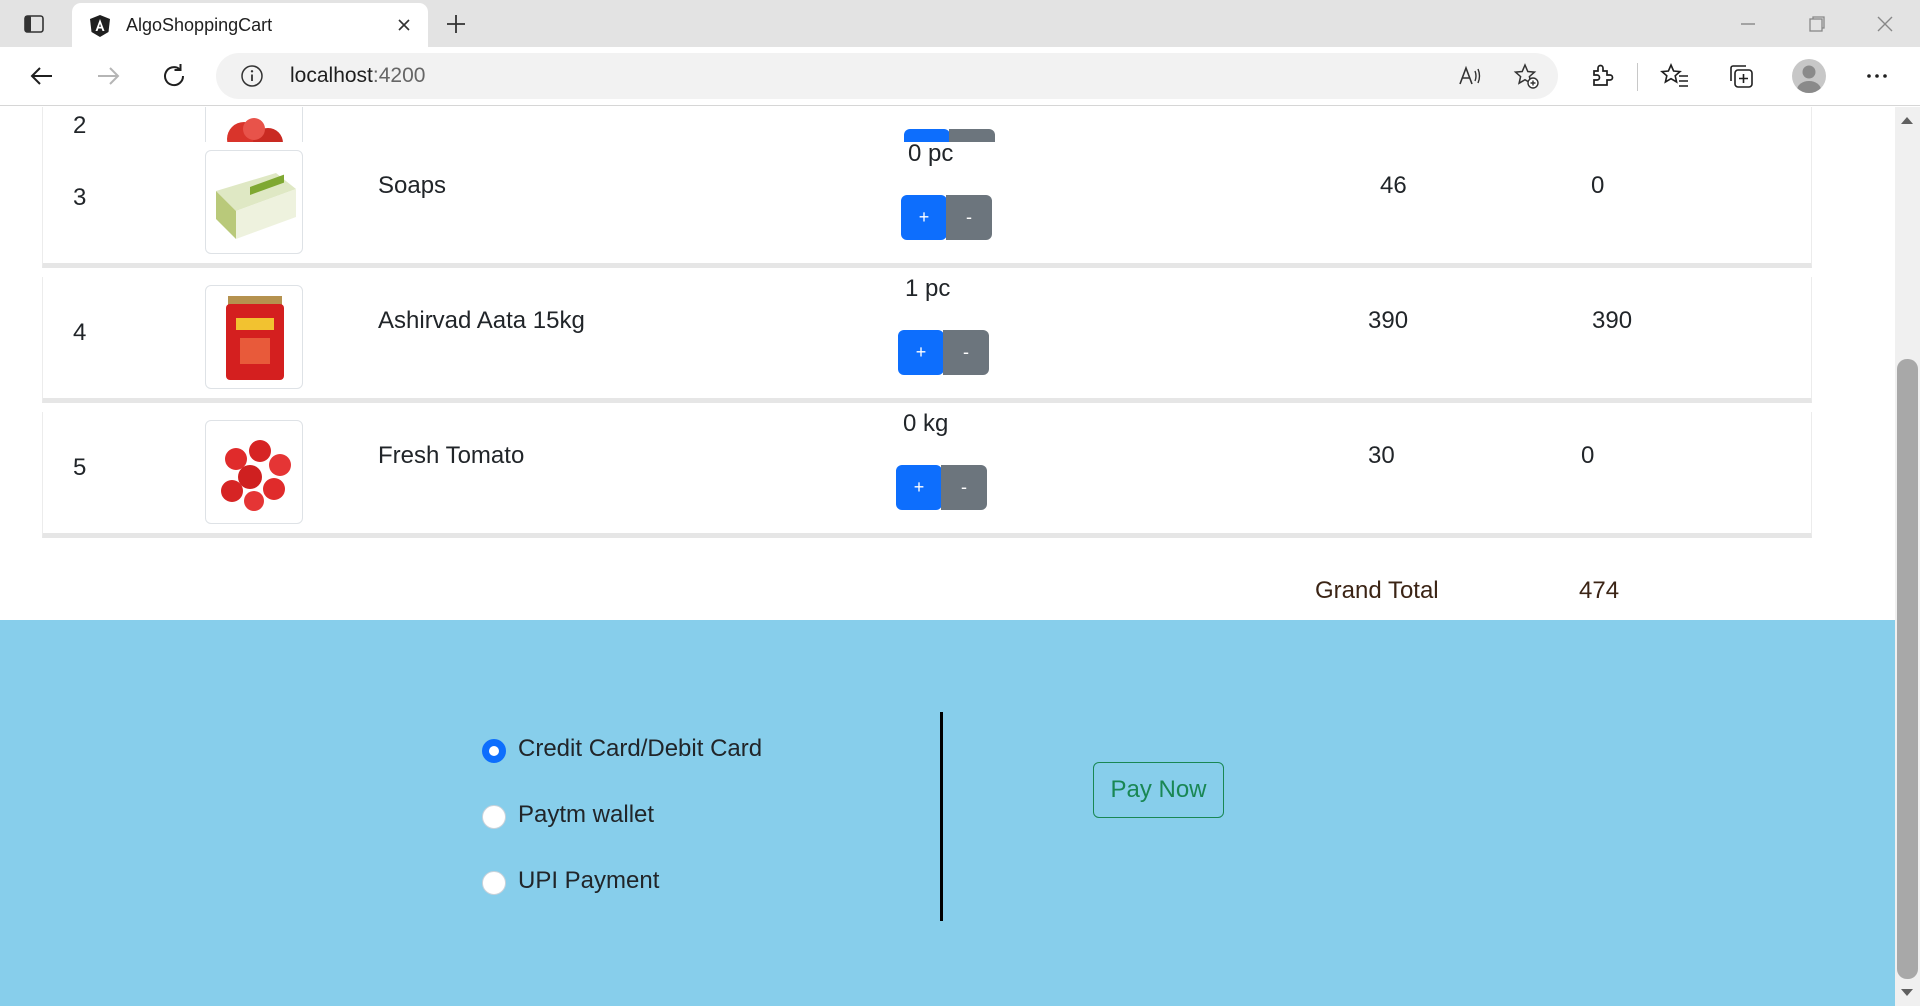 Image resolution: width=1920 pixels, height=1006 pixels. I want to click on unit-price: 390, so click(1388, 320).